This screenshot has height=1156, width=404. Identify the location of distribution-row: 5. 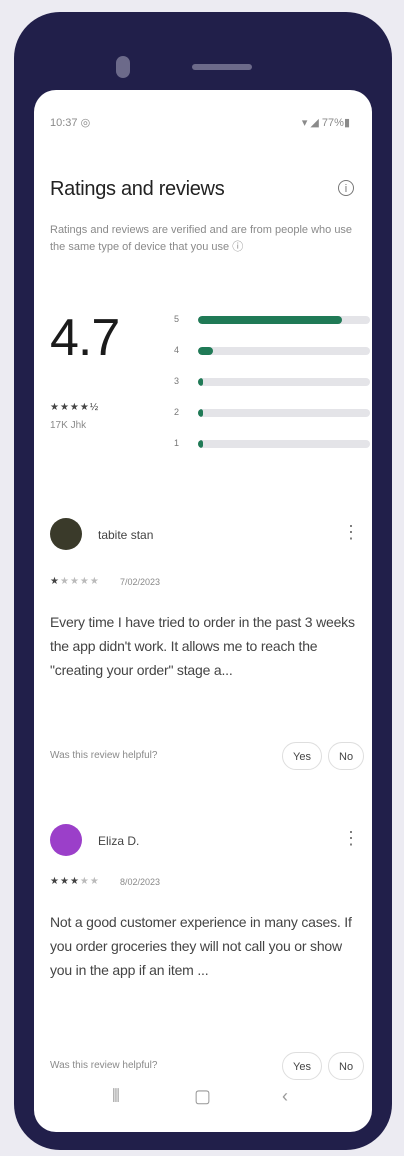
(272, 327).